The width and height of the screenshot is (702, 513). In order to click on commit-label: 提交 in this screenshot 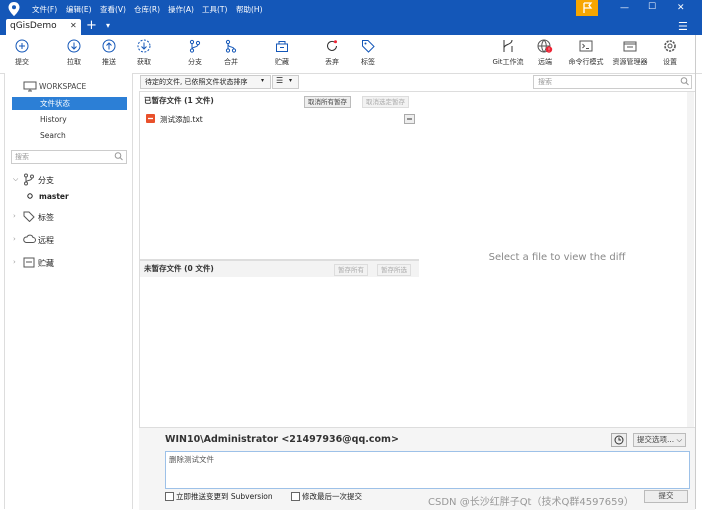, I will do `click(22, 62)`.